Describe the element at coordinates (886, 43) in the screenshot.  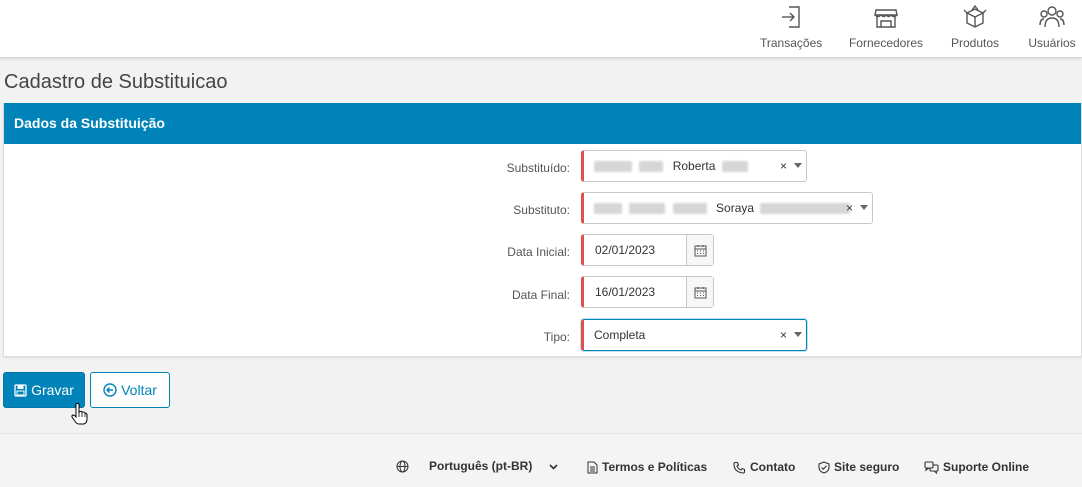
I see `nav-label-fornecedores: Fornecedores` at that location.